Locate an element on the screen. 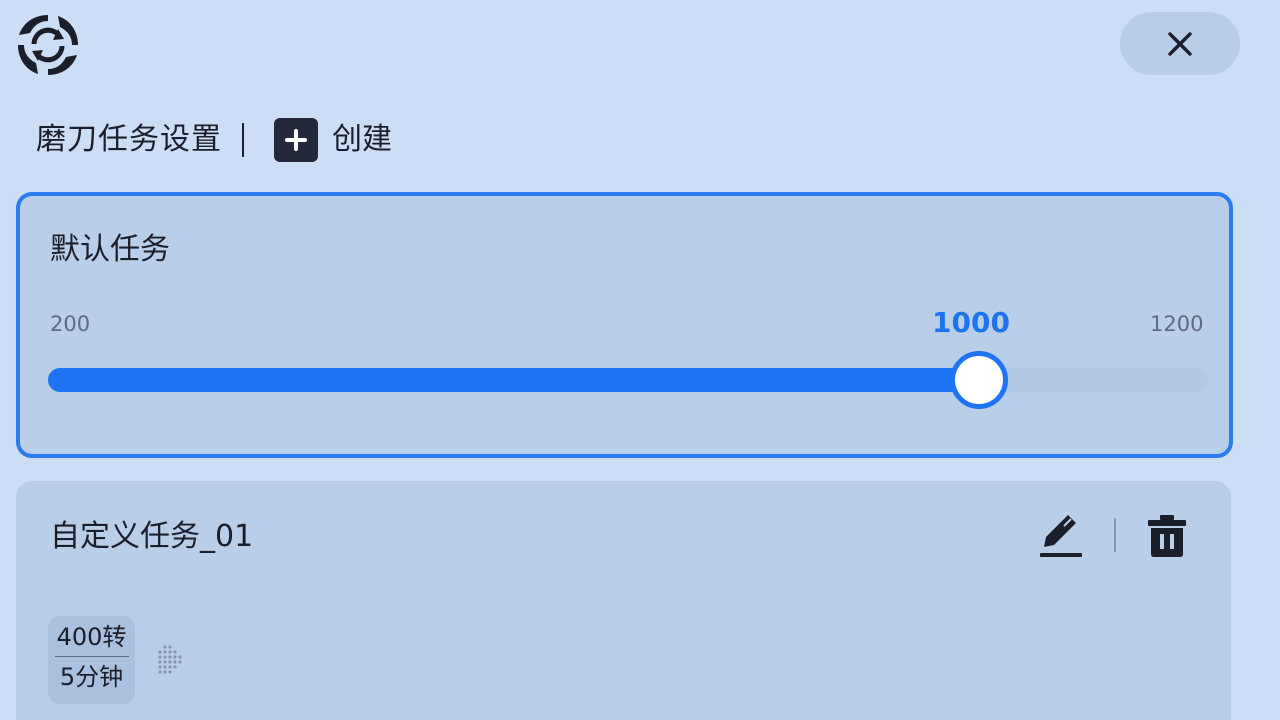 The image size is (1280, 720). slider-fill is located at coordinates (512, 380).